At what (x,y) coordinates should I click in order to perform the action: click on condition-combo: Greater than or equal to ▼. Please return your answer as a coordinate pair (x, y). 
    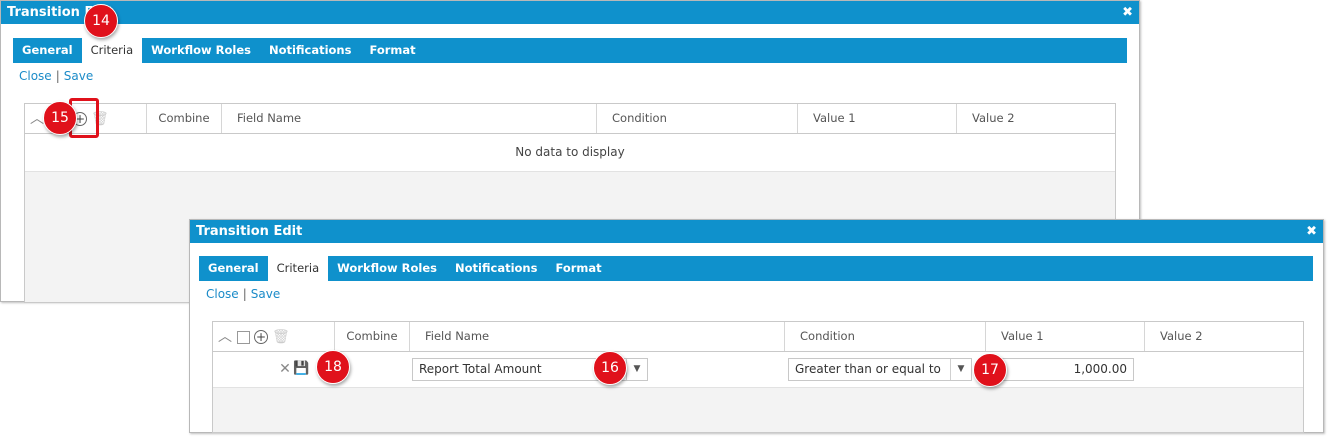
    Looking at the image, I should click on (880, 369).